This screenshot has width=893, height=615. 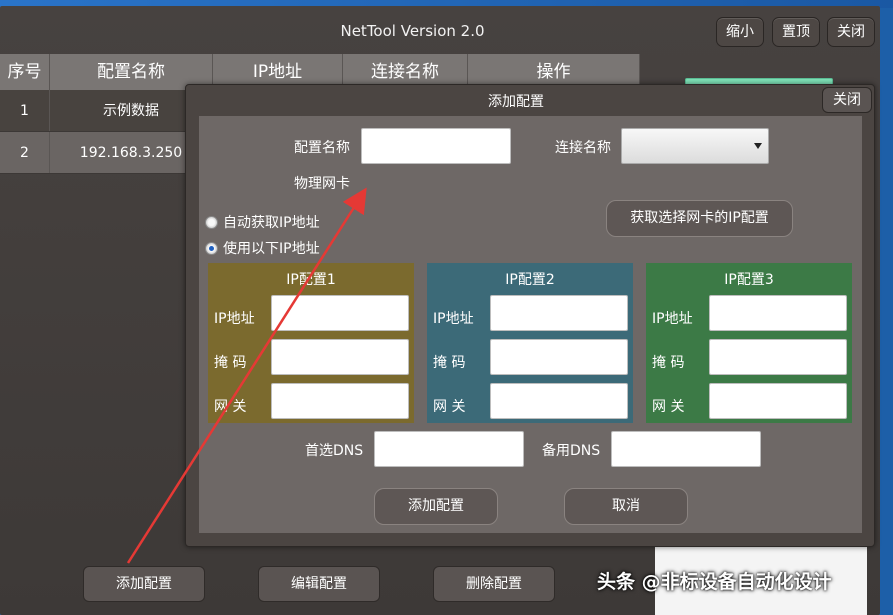 I want to click on radio-manual-ip: 使用以下IP地址, so click(x=262, y=248).